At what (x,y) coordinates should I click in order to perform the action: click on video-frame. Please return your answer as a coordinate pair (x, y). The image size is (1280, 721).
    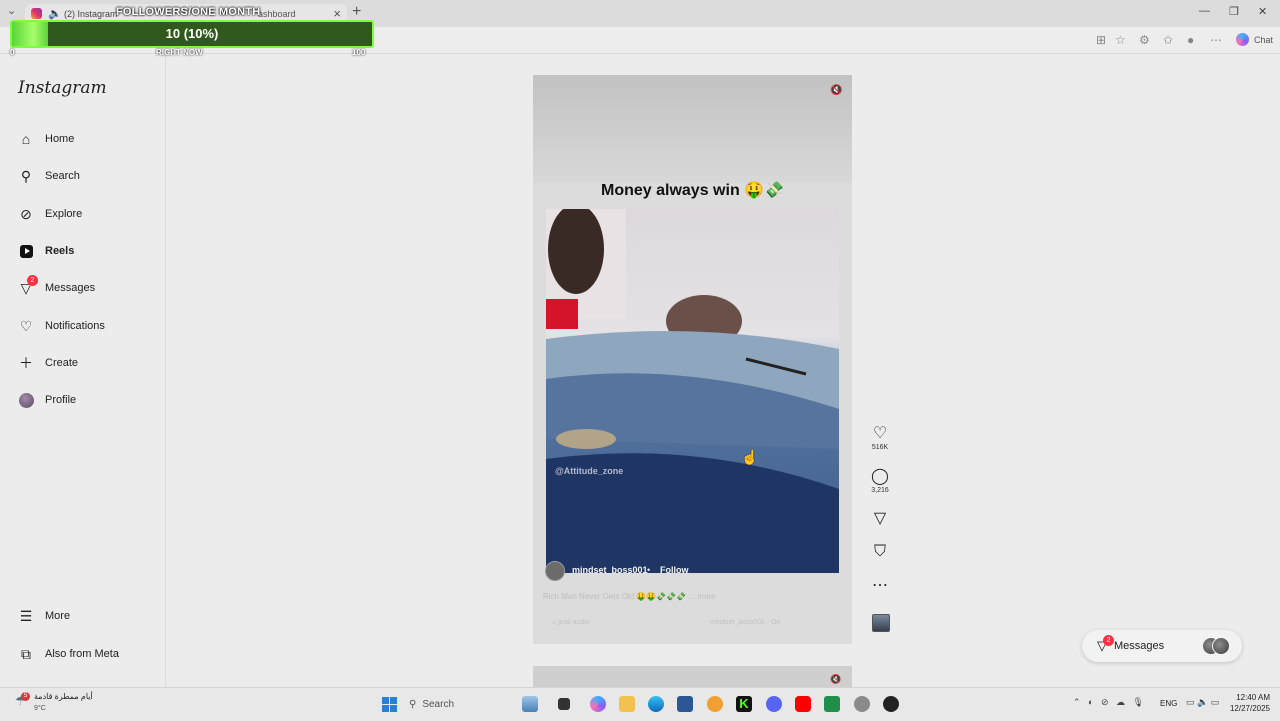
    Looking at the image, I should click on (692, 391).